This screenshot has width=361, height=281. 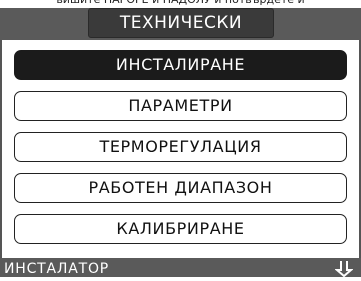 I want to click on return-arrow-icon, so click(x=344, y=269).